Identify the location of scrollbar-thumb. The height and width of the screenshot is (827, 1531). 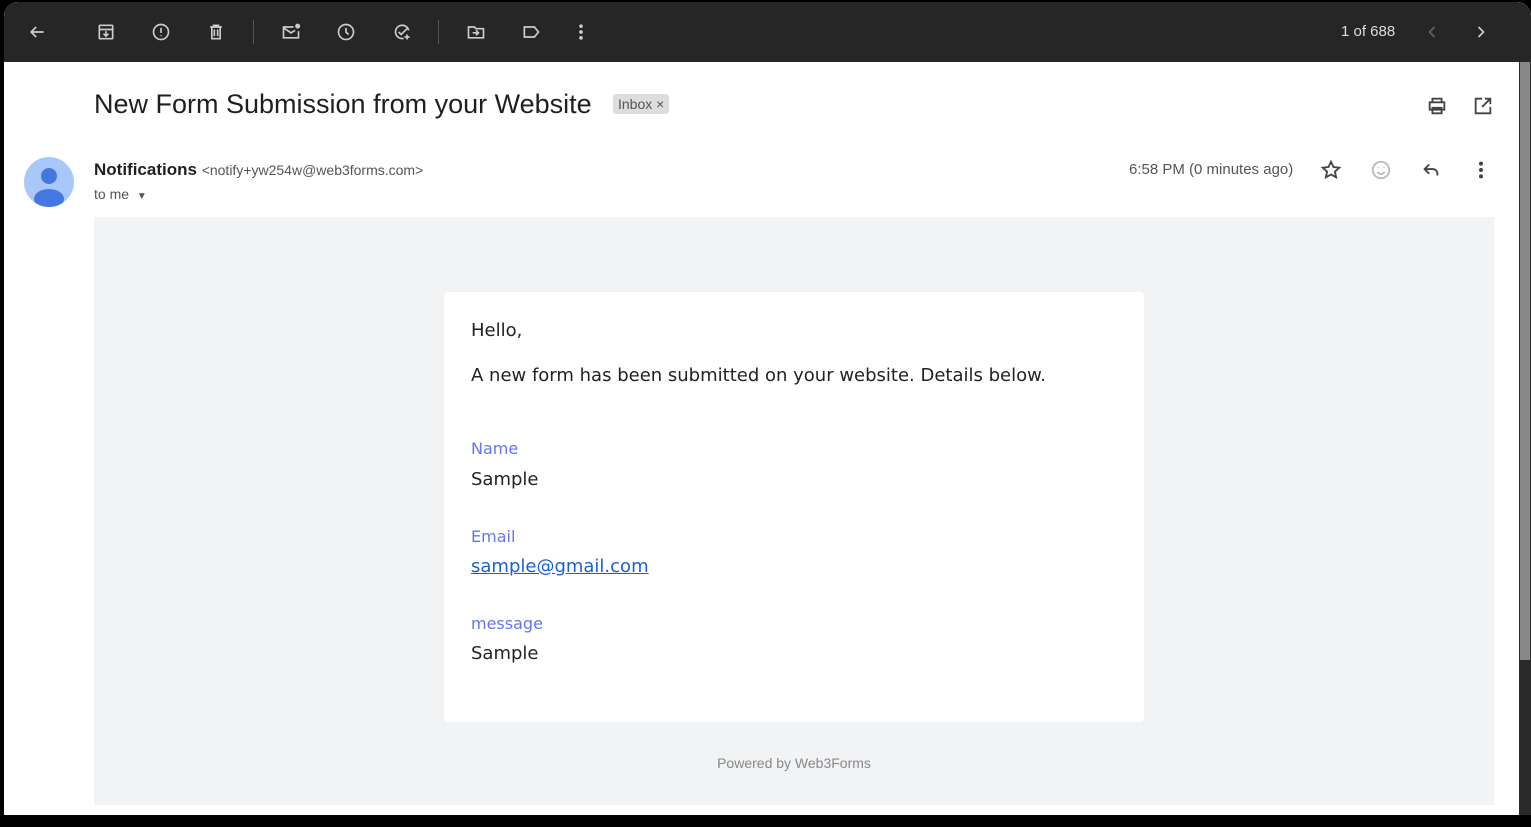
(1525, 361).